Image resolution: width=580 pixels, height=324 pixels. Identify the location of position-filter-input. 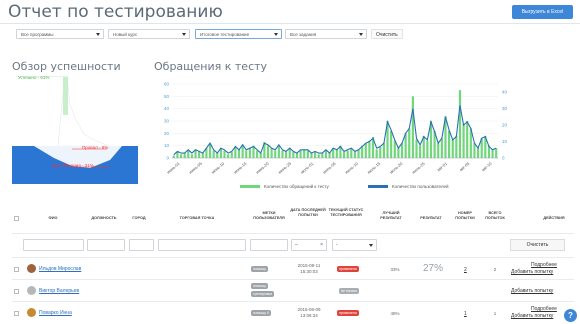
(106, 245).